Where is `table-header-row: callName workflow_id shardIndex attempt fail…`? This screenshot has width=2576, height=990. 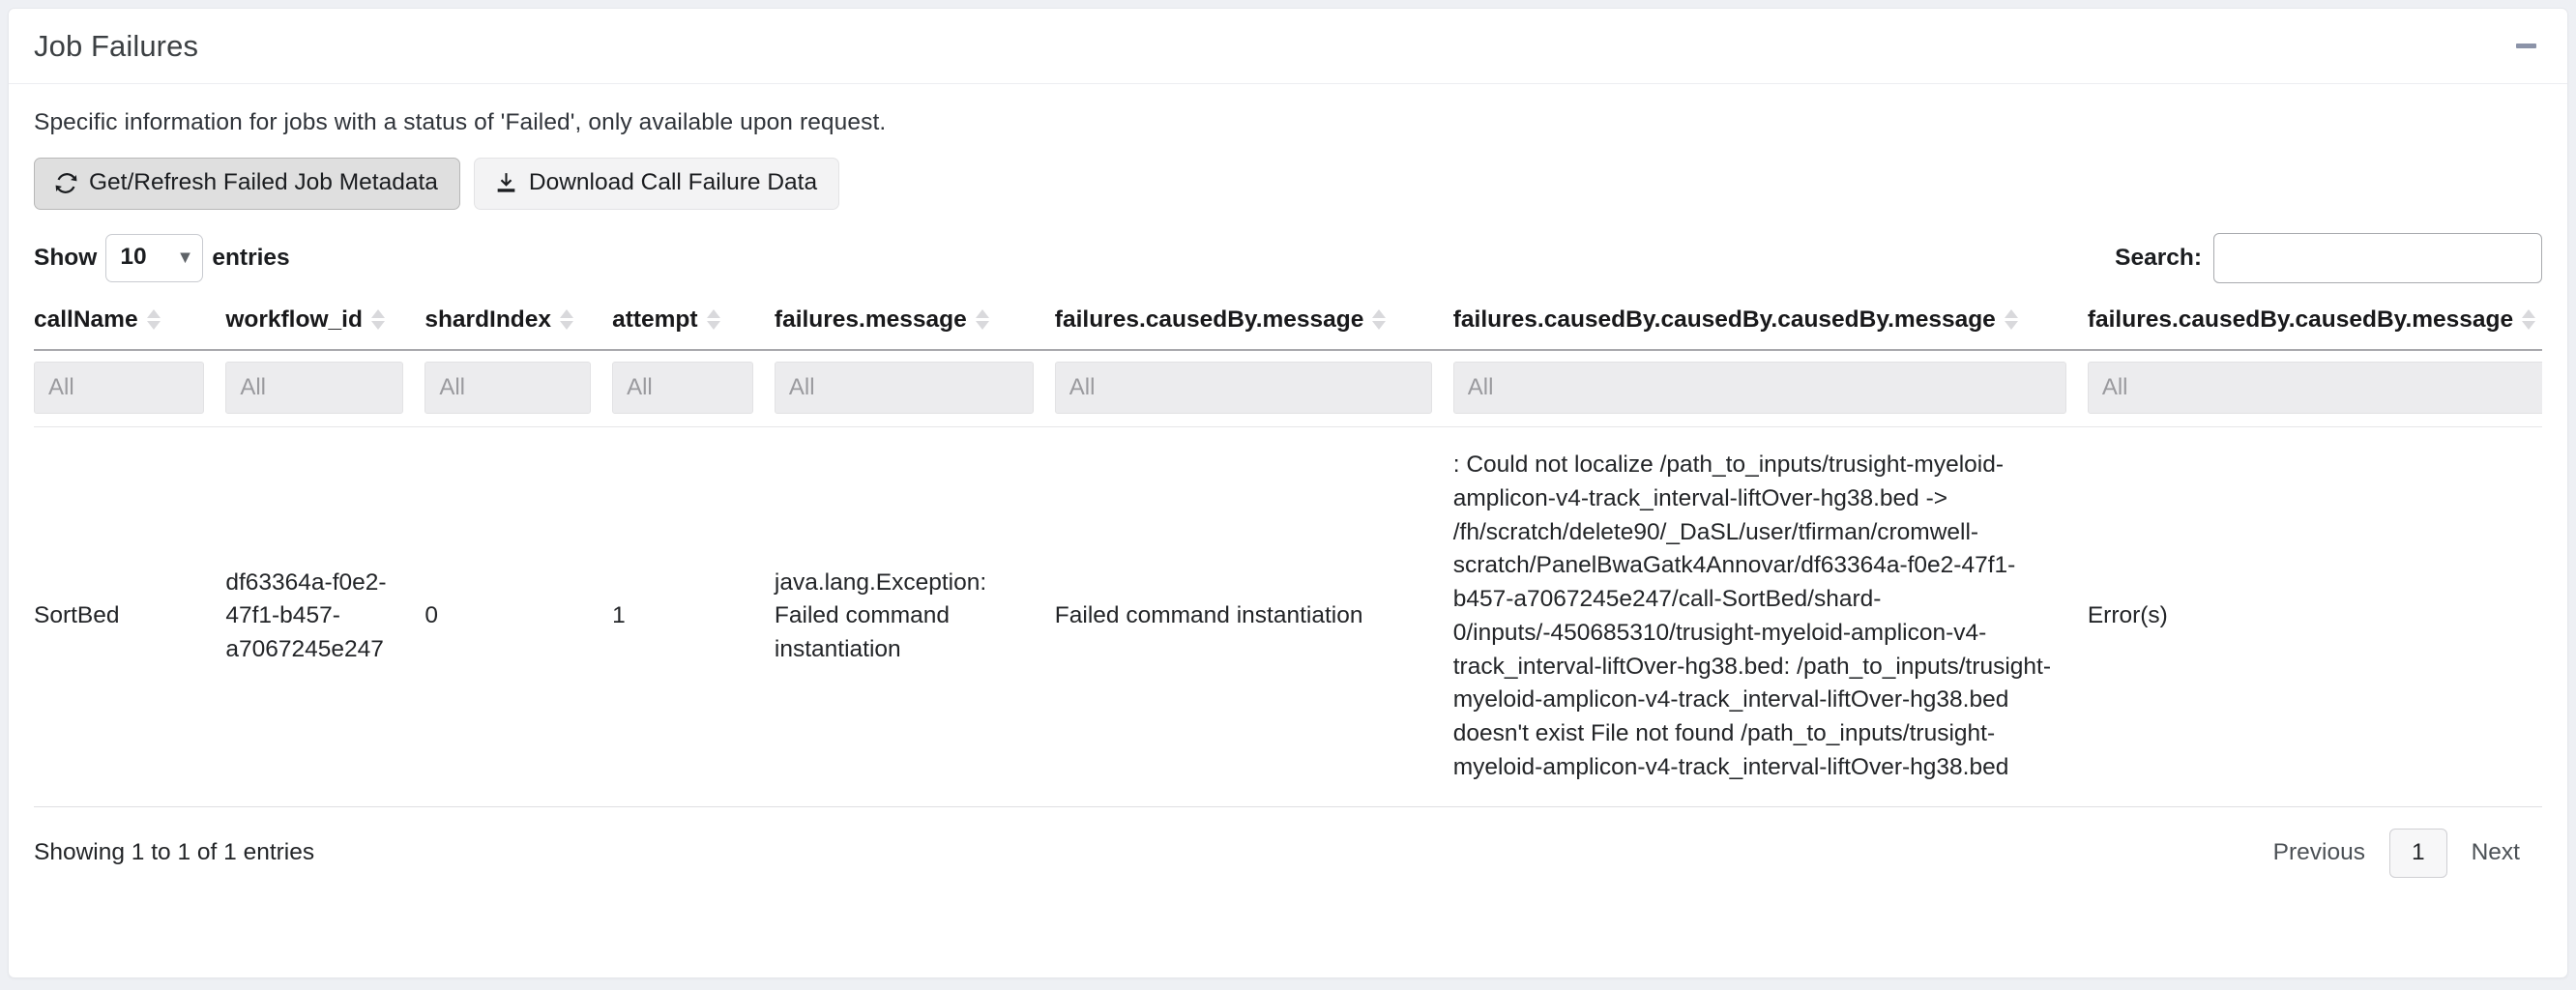 table-header-row: callName workflow_id shardIndex attempt fail… is located at coordinates (1288, 326).